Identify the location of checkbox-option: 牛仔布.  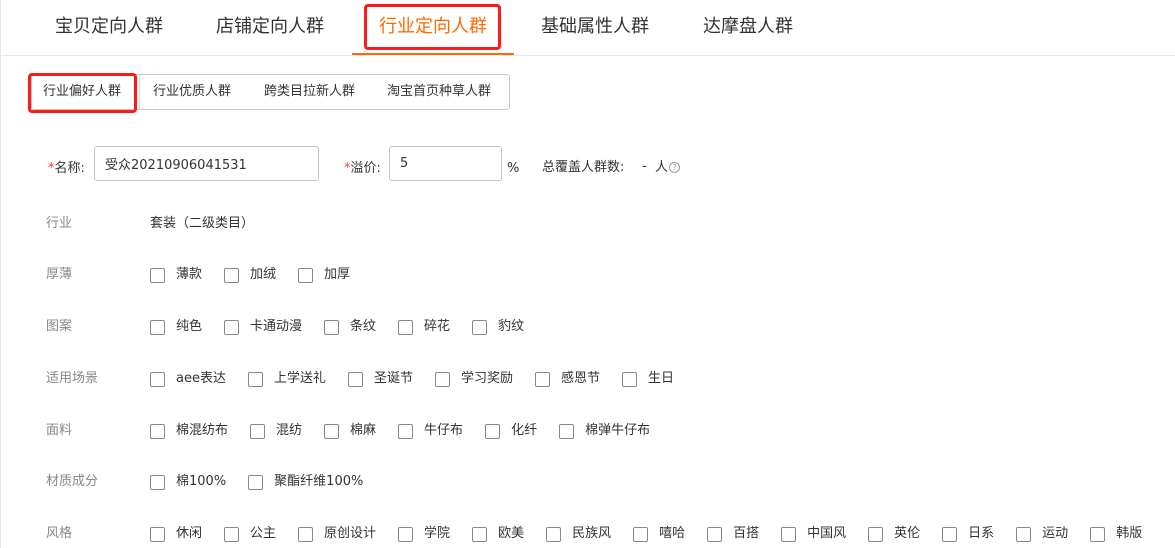
(430, 431).